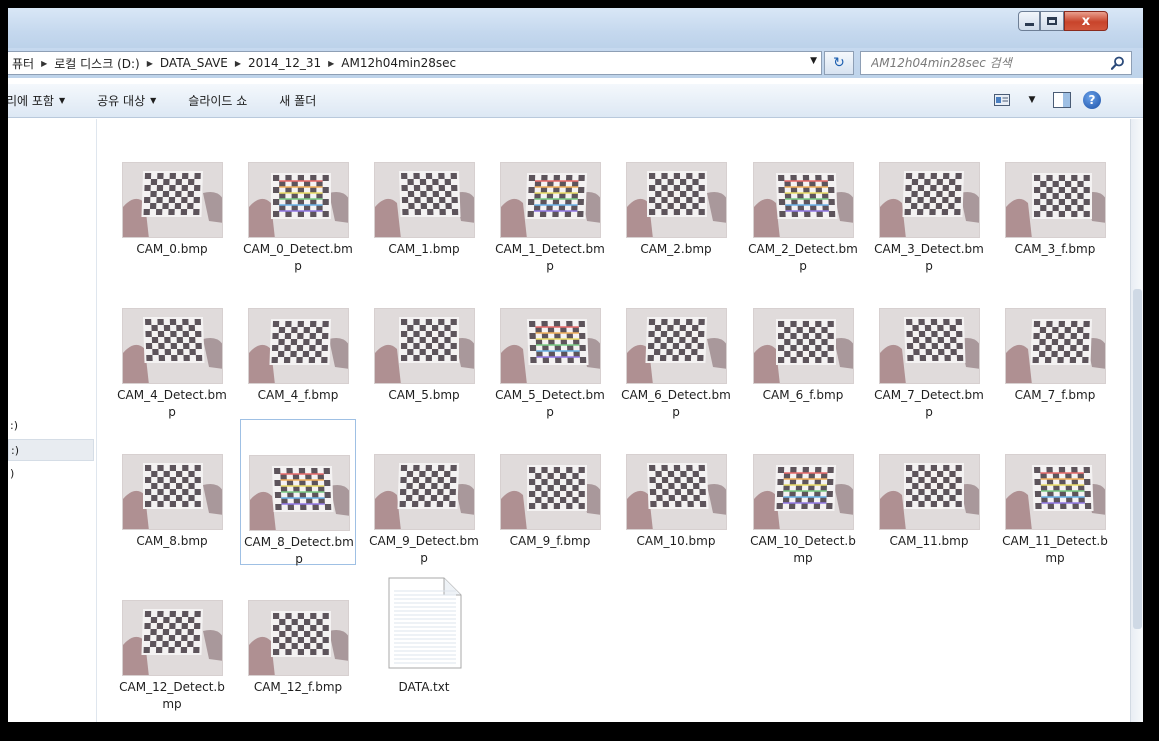 The height and width of the screenshot is (741, 1159). I want to click on refresh-icon: ↻, so click(839, 63).